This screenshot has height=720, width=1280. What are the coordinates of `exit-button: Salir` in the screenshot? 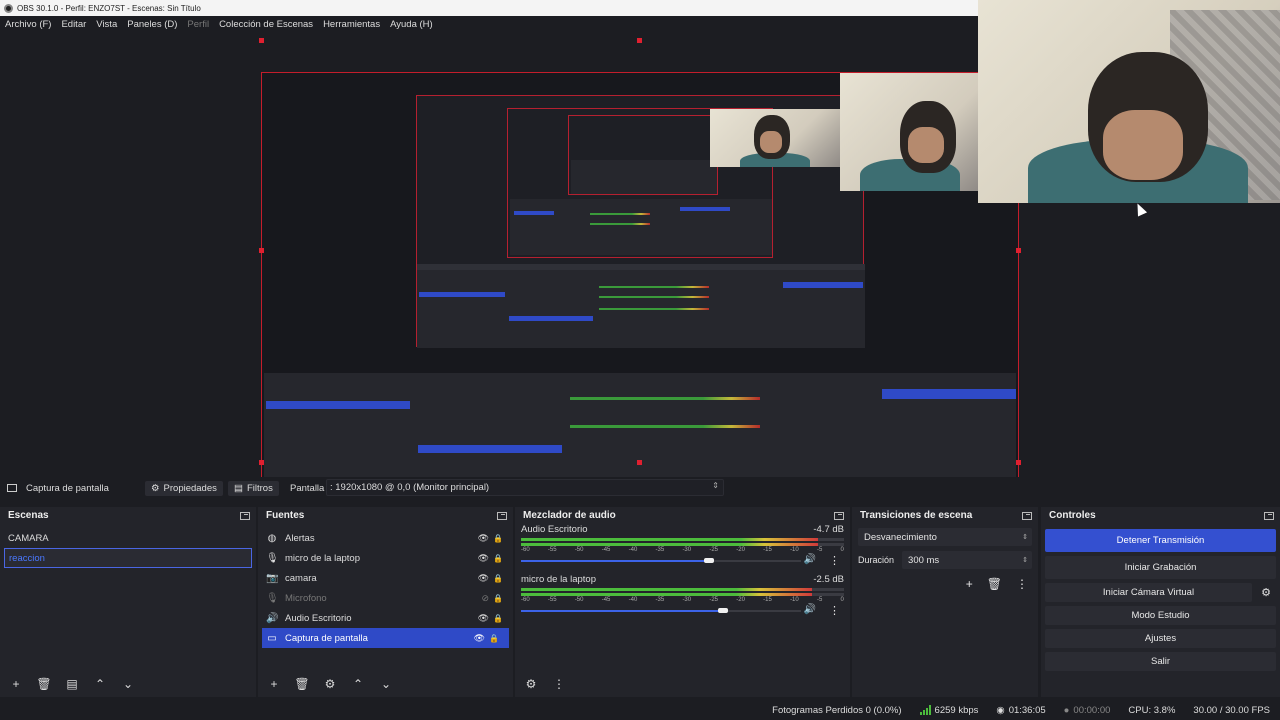 It's located at (1160, 661).